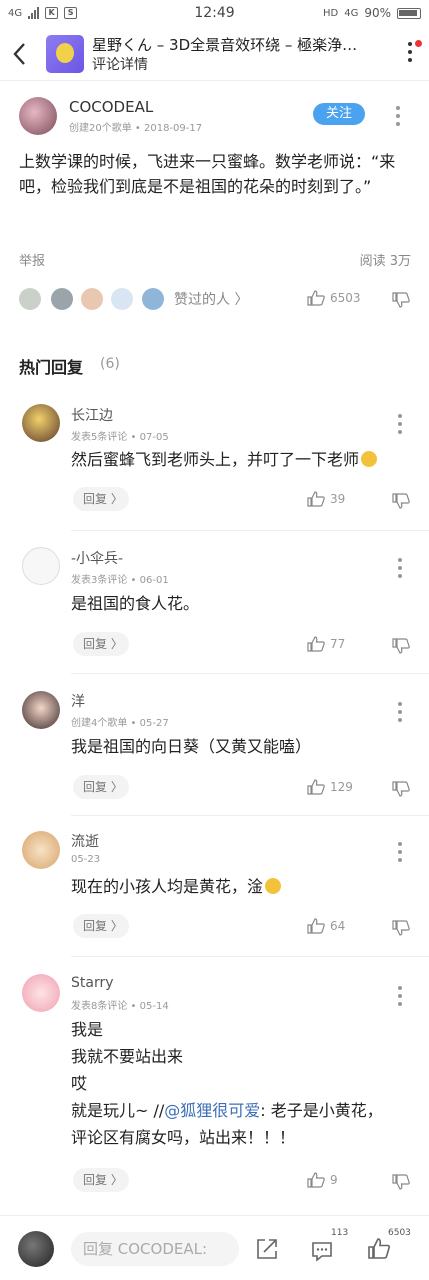 Image resolution: width=429 pixels, height=1280 pixels. I want to click on reply-line-suffix: : 老子是小黄花，, so click(321, 1110).